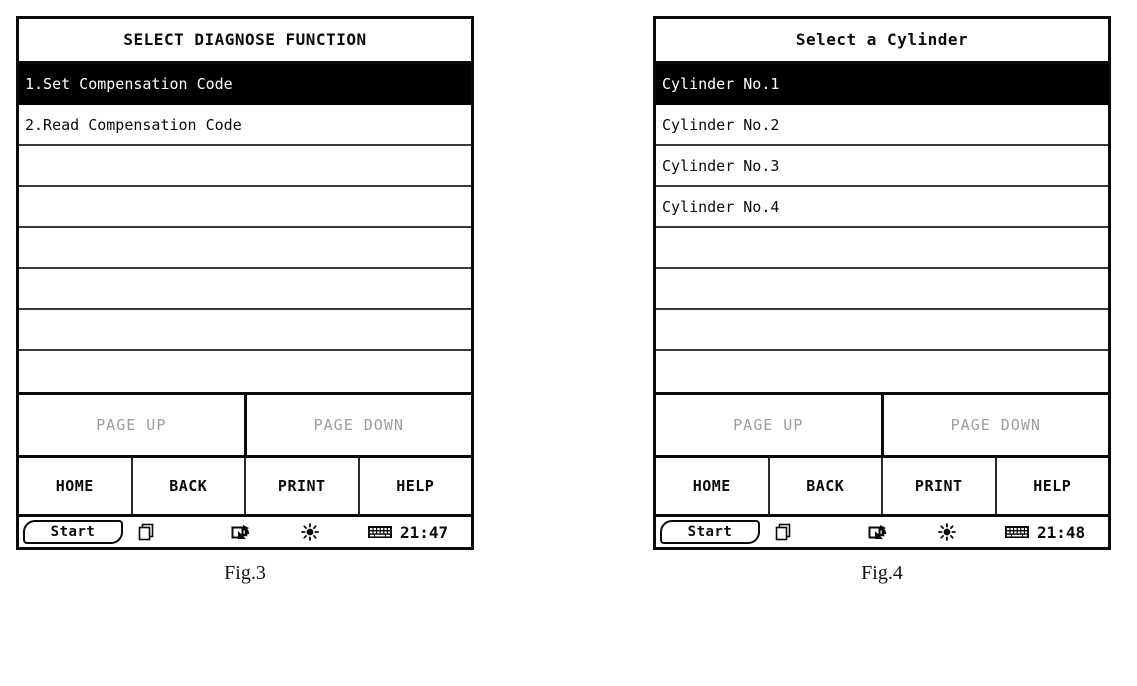  Describe the element at coordinates (882, 573) in the screenshot. I see `figure-caption: Fig.4` at that location.